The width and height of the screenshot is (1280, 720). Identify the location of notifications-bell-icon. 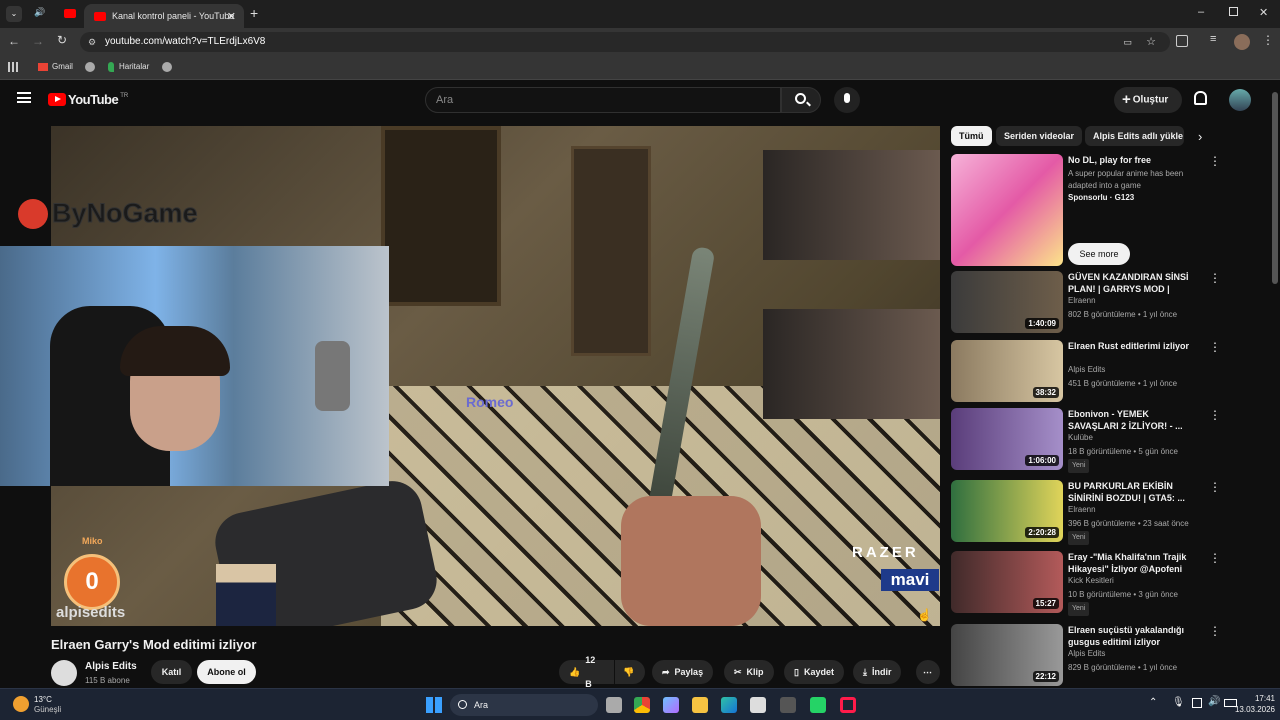
(1200, 98).